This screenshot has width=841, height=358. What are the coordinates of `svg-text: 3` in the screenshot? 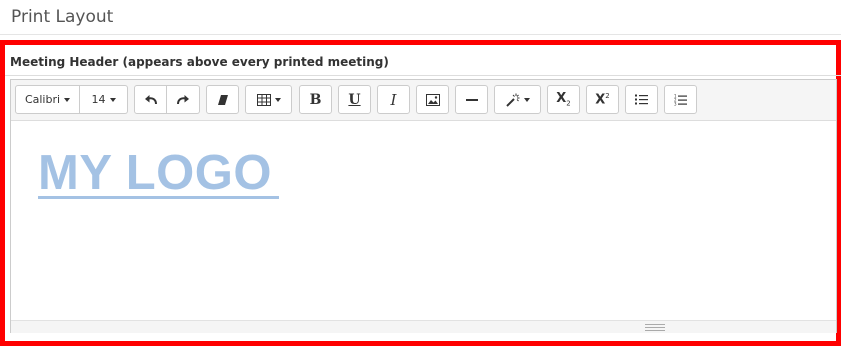 It's located at (675, 103).